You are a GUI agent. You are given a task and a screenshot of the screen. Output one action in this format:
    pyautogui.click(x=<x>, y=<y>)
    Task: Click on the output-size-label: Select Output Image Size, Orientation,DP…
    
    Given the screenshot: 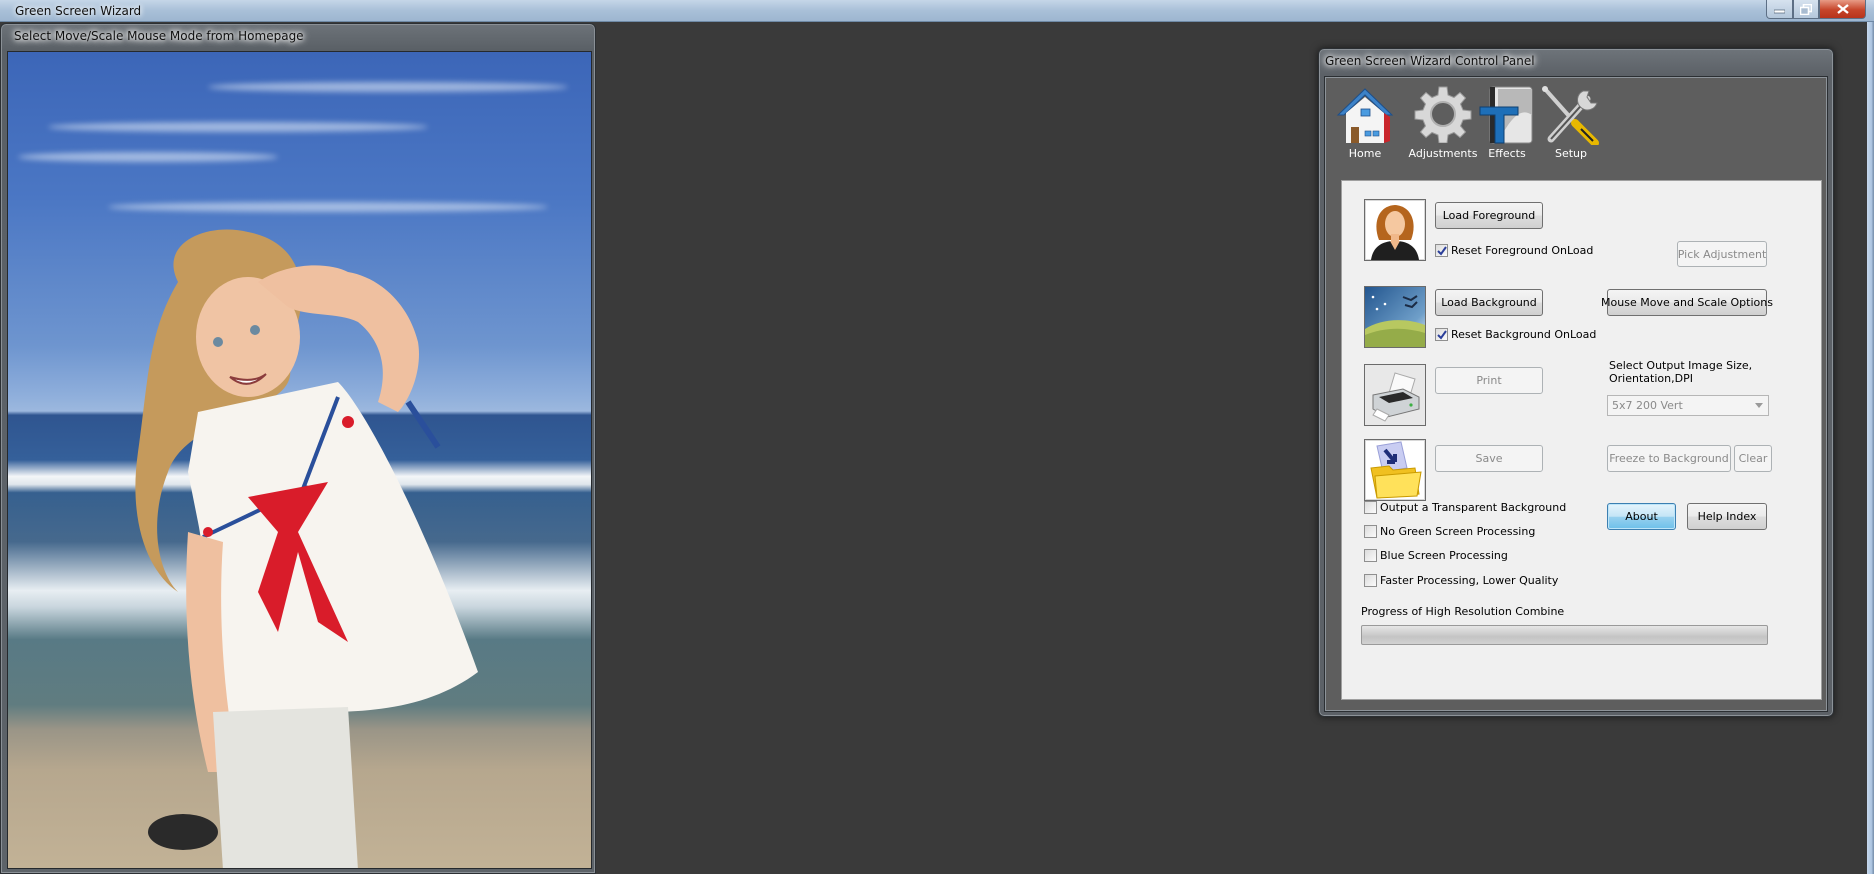 What is the action you would take?
    pyautogui.click(x=1681, y=372)
    